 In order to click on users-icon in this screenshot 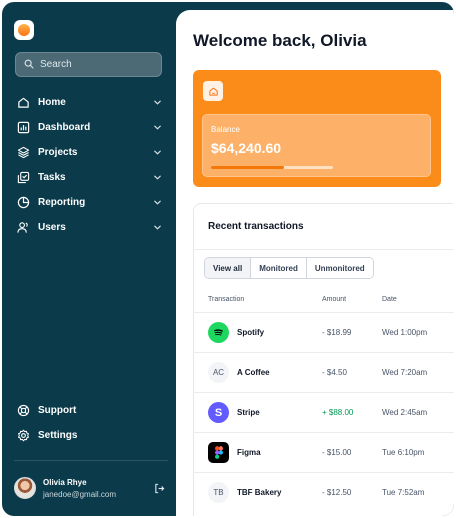, I will do `click(23, 228)`.